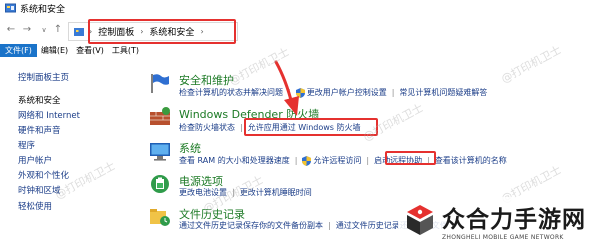 The image size is (600, 243). What do you see at coordinates (420, 220) in the screenshot?
I see `brand-mark-icon` at bounding box center [420, 220].